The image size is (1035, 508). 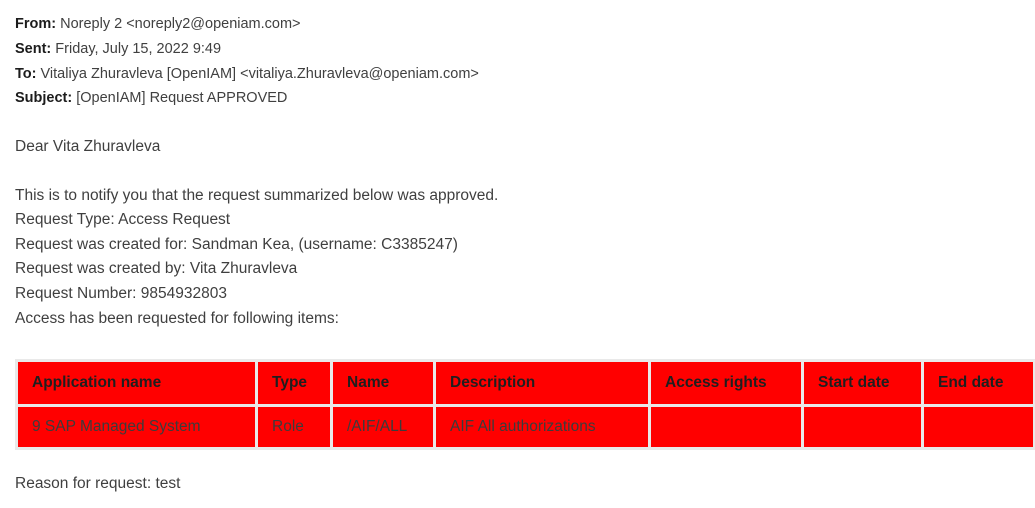 What do you see at coordinates (726, 427) in the screenshot?
I see `cell-access-rights` at bounding box center [726, 427].